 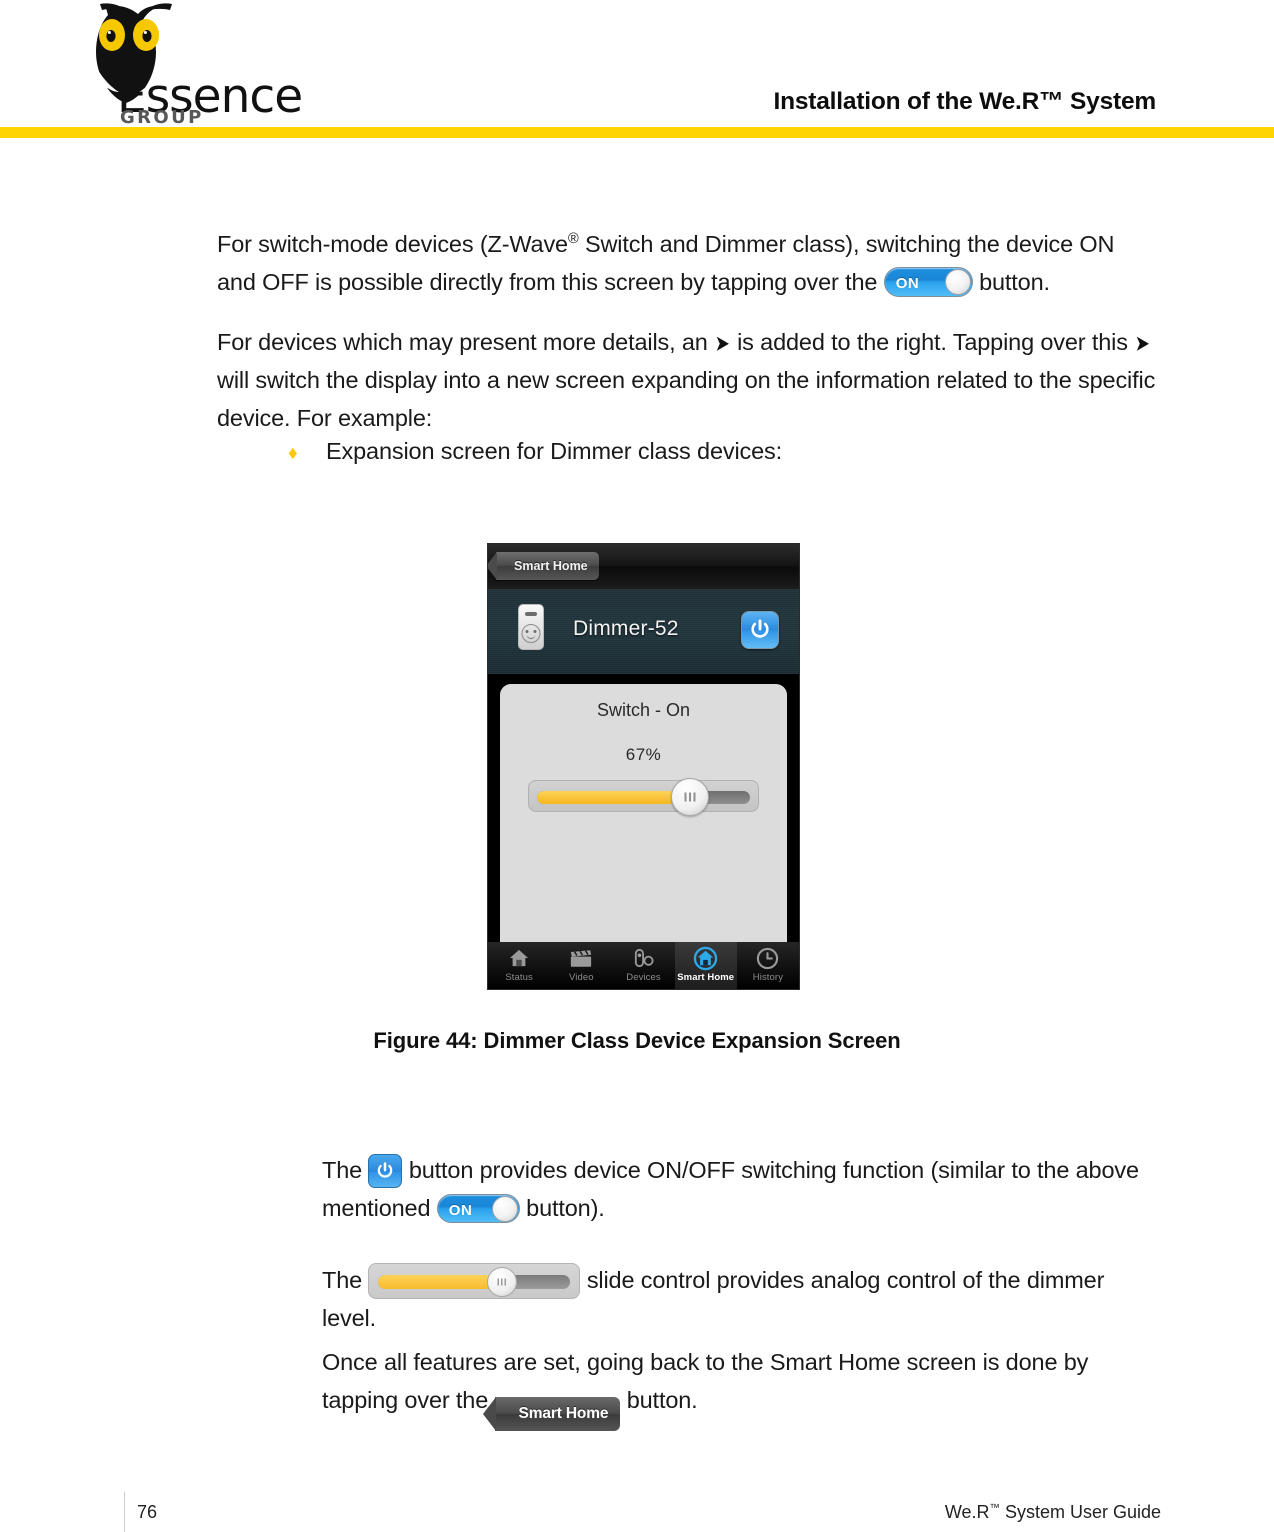 What do you see at coordinates (768, 977) in the screenshot?
I see `tab-history-label: History` at bounding box center [768, 977].